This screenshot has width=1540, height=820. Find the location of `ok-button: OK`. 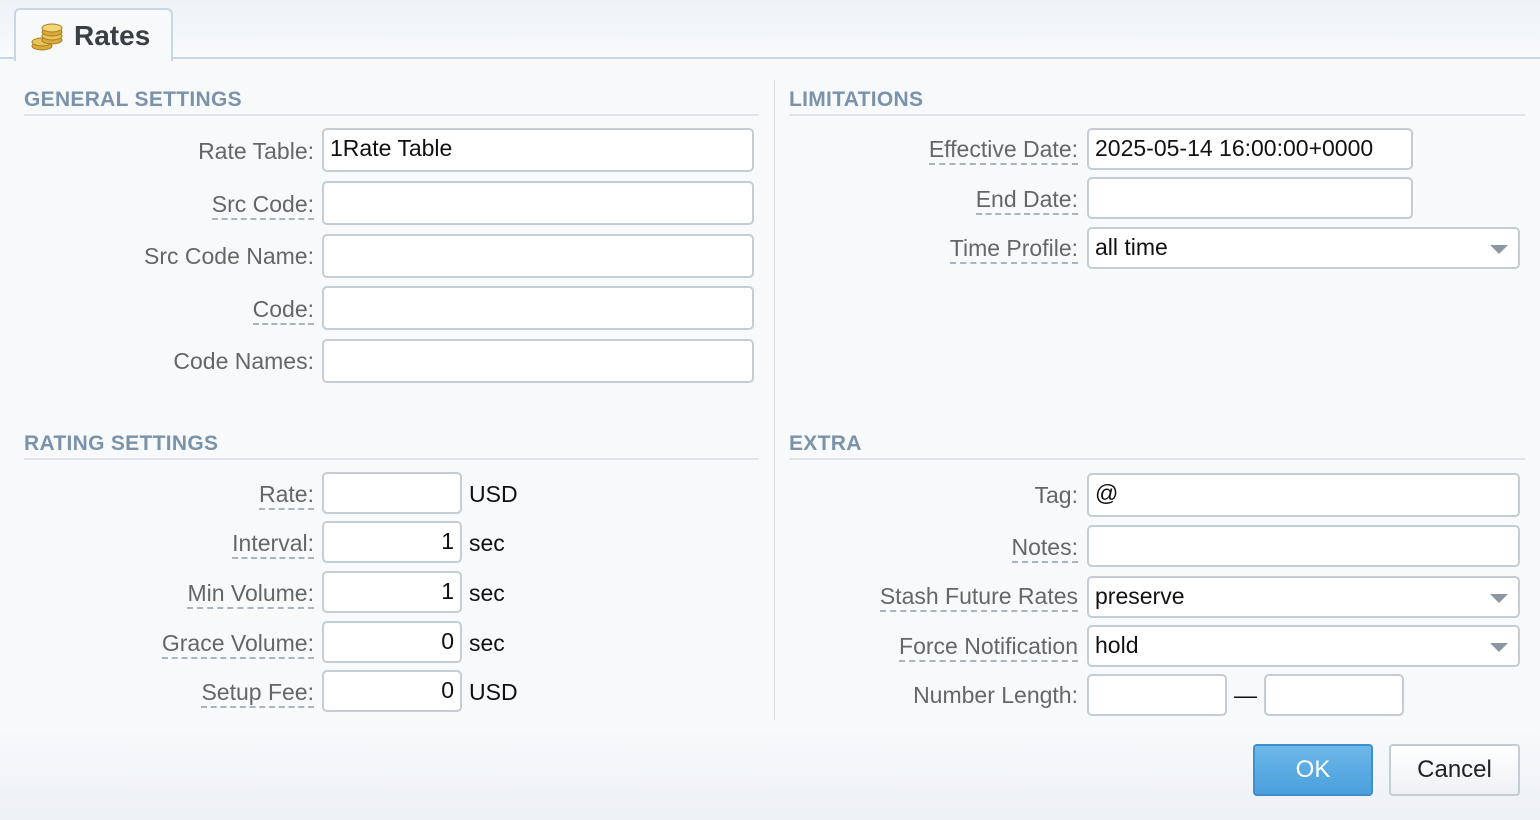

ok-button: OK is located at coordinates (1313, 770).